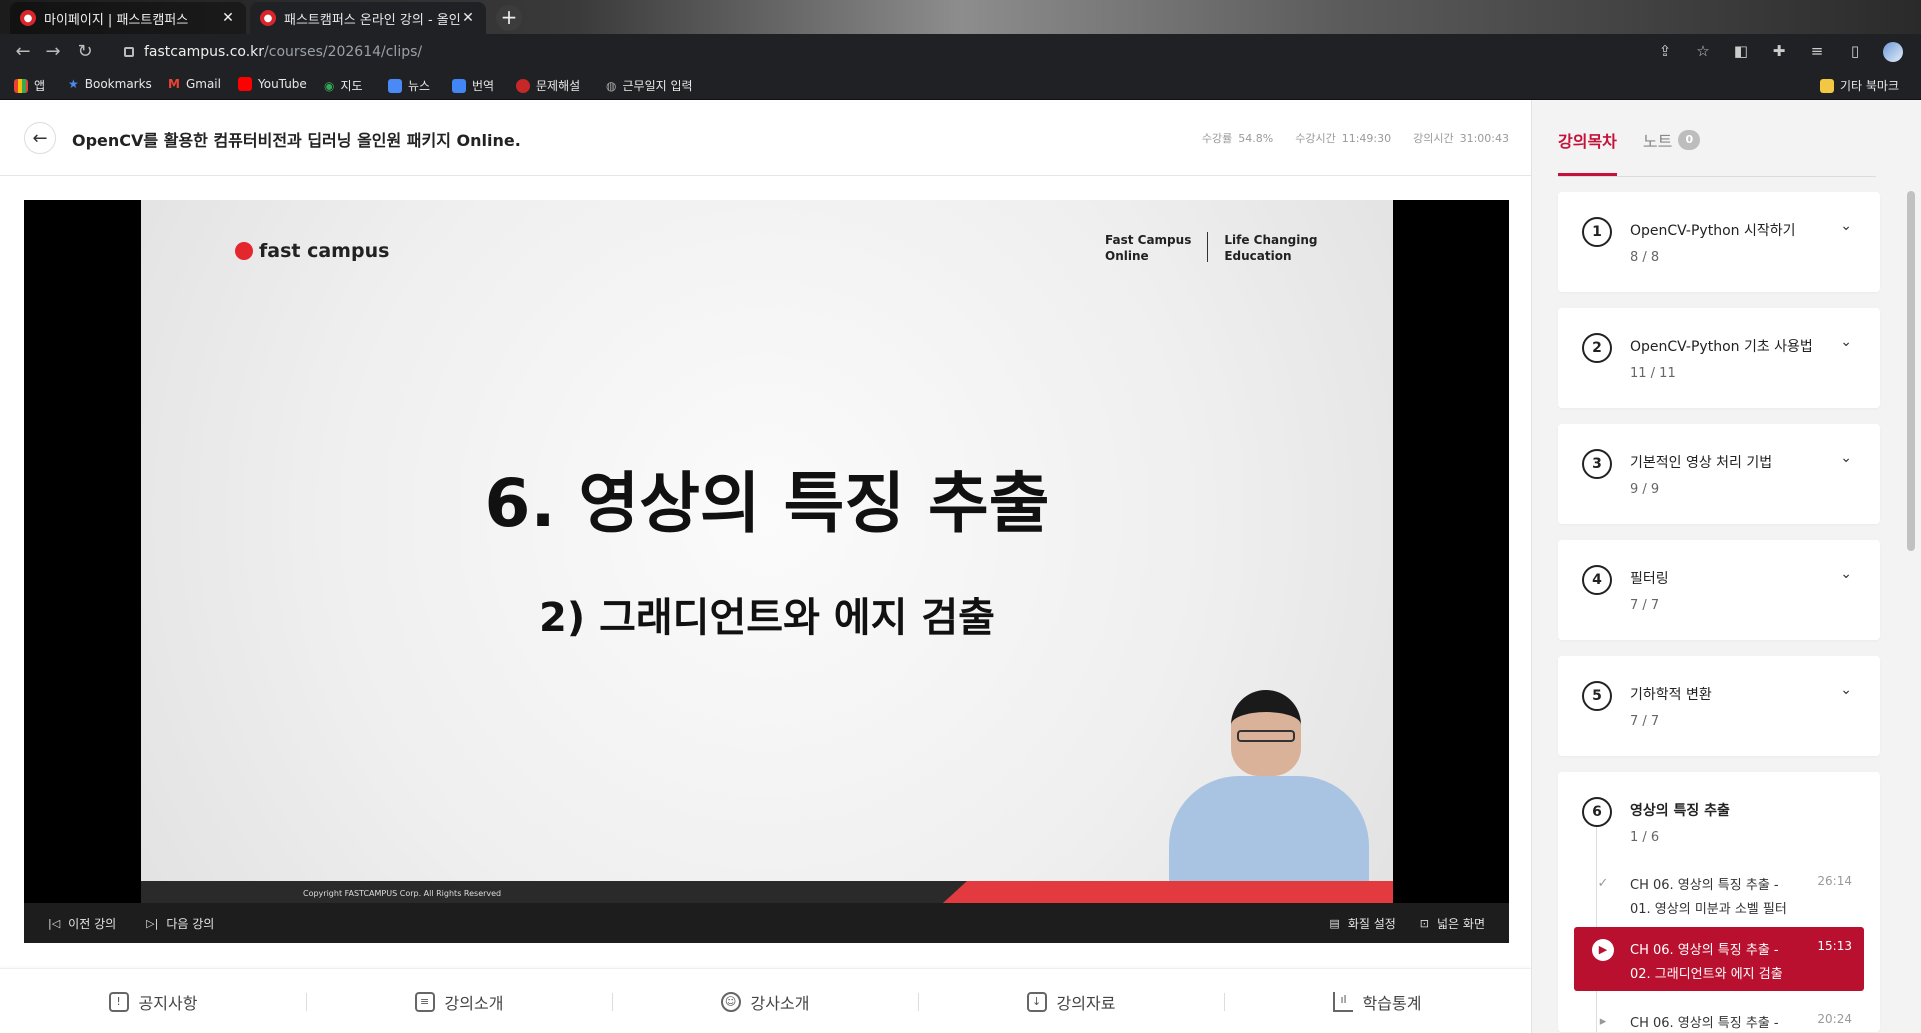 This screenshot has height=1033, width=1921. What do you see at coordinates (1269, 796) in the screenshot?
I see `presenter-video` at bounding box center [1269, 796].